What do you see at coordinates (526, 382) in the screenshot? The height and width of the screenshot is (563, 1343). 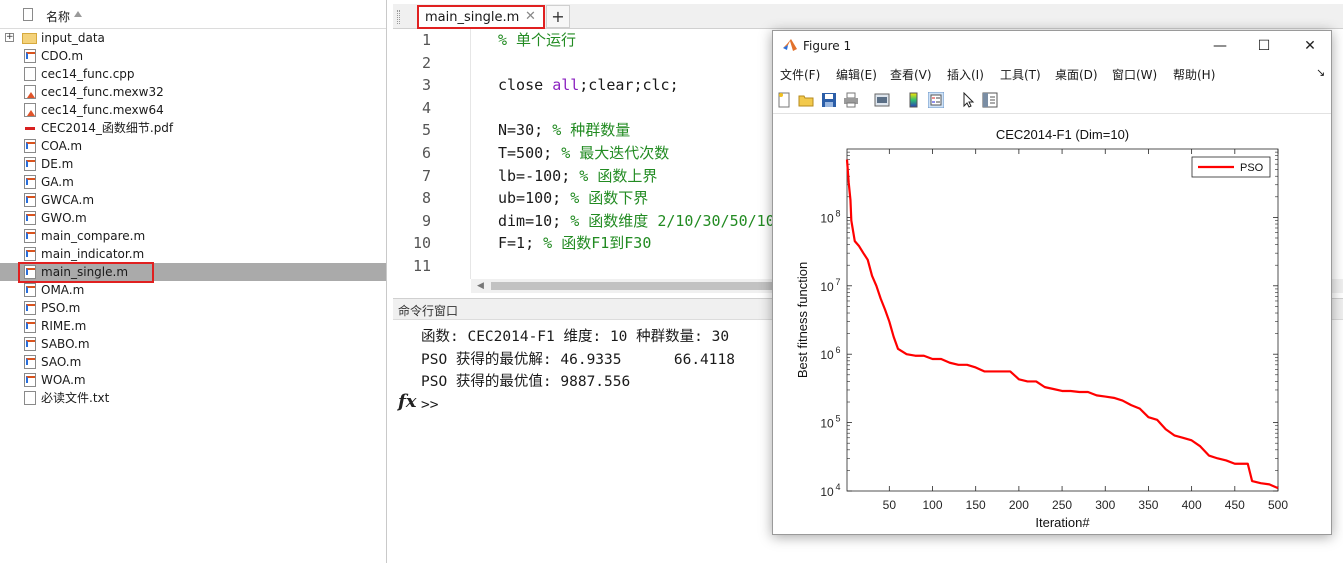 I see `output-line: PSO 获得的最优值: 9887.556` at bounding box center [526, 382].